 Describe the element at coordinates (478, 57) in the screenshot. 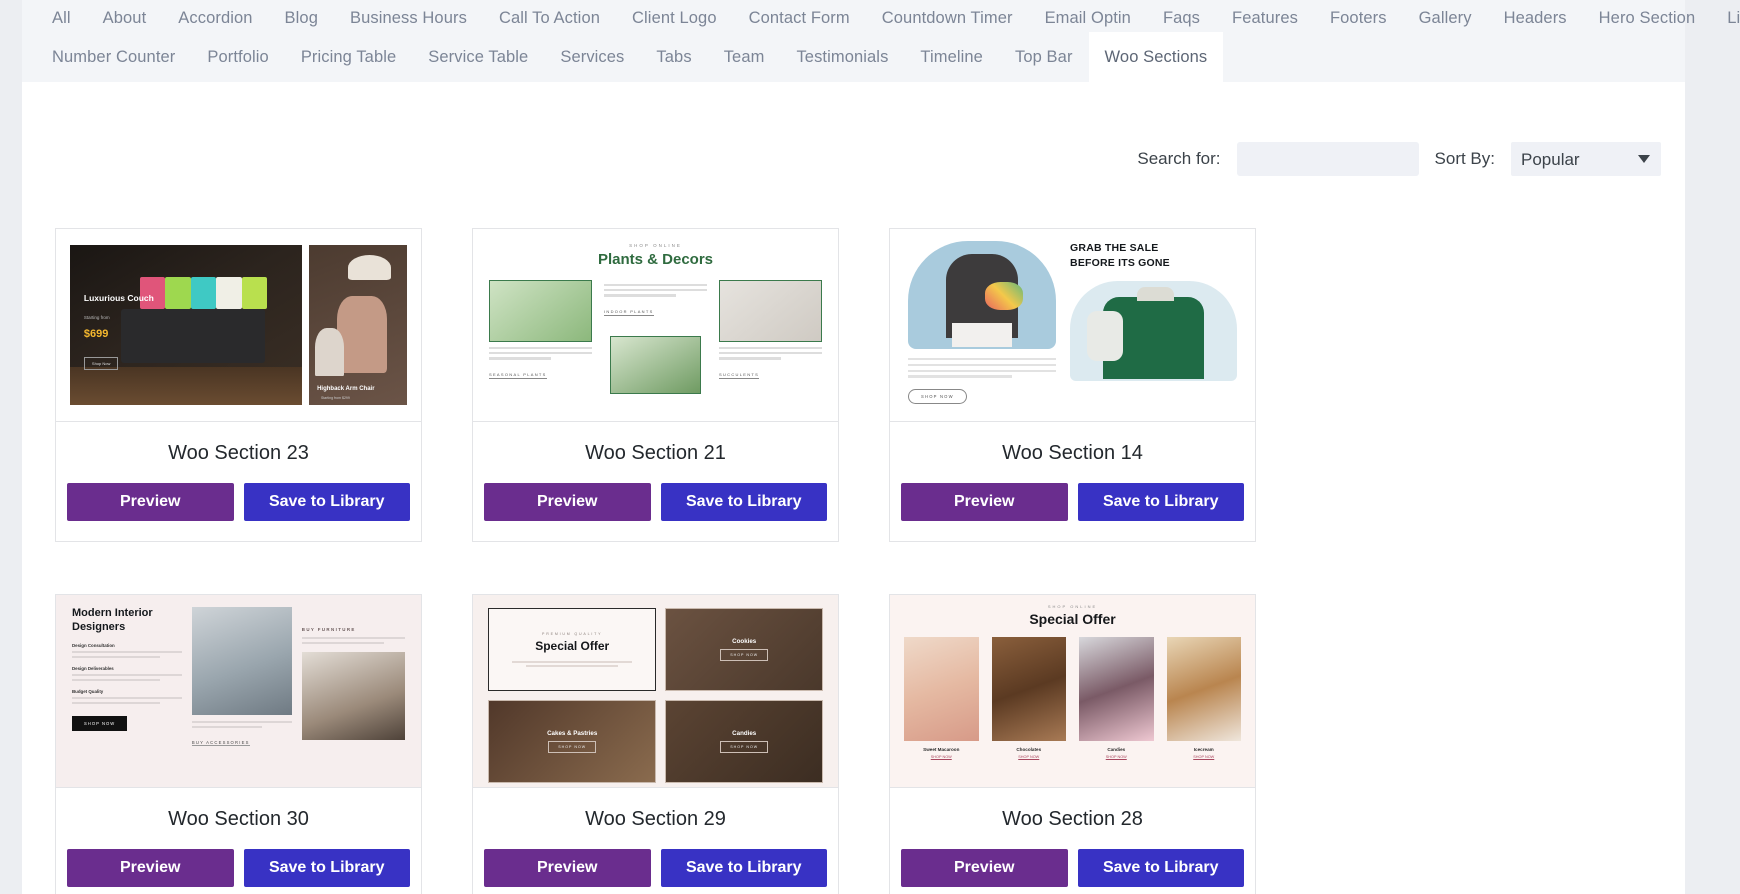

I see `nav-tab-service-table: Service Table` at that location.